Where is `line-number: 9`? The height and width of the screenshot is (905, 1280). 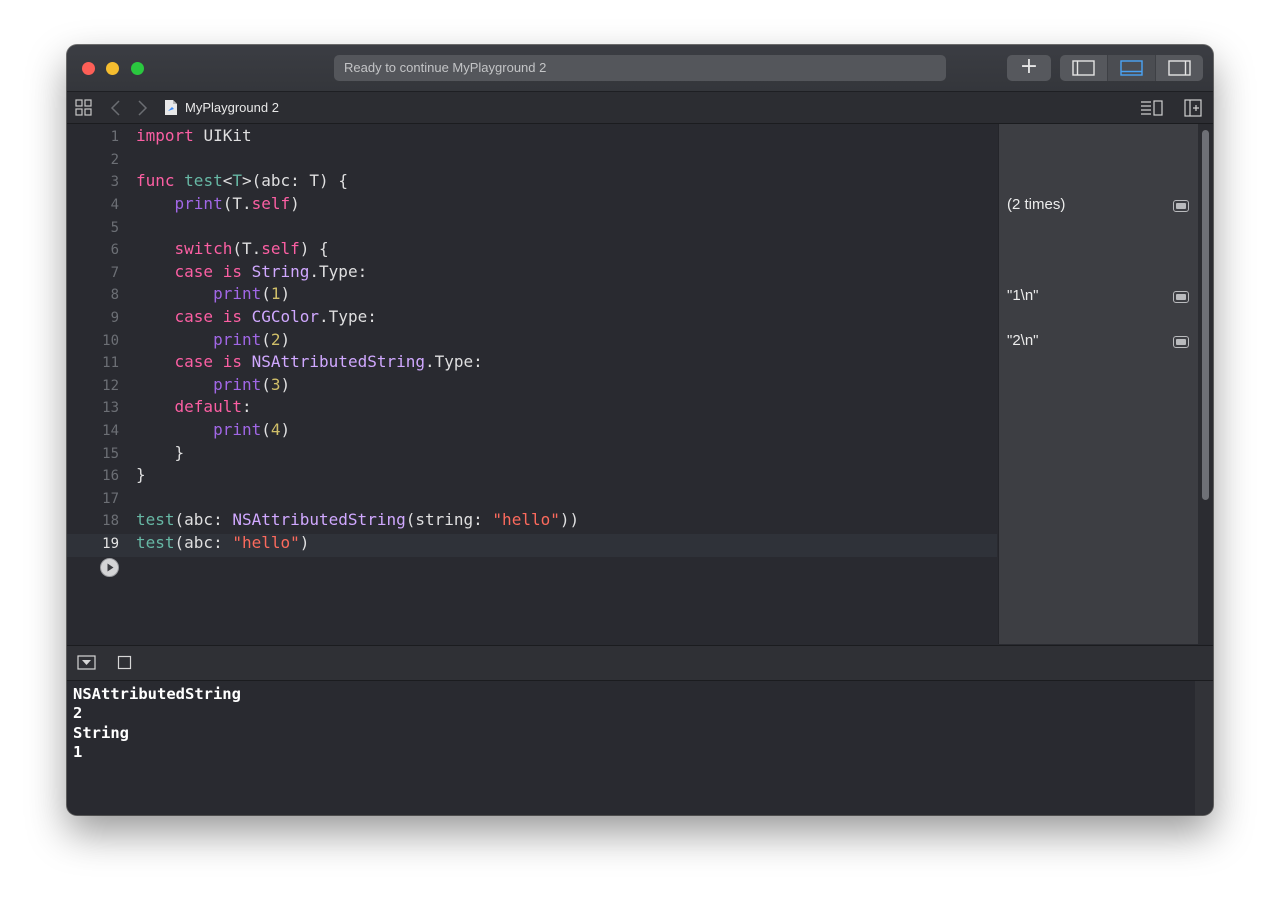
line-number: 9 is located at coordinates (114, 318).